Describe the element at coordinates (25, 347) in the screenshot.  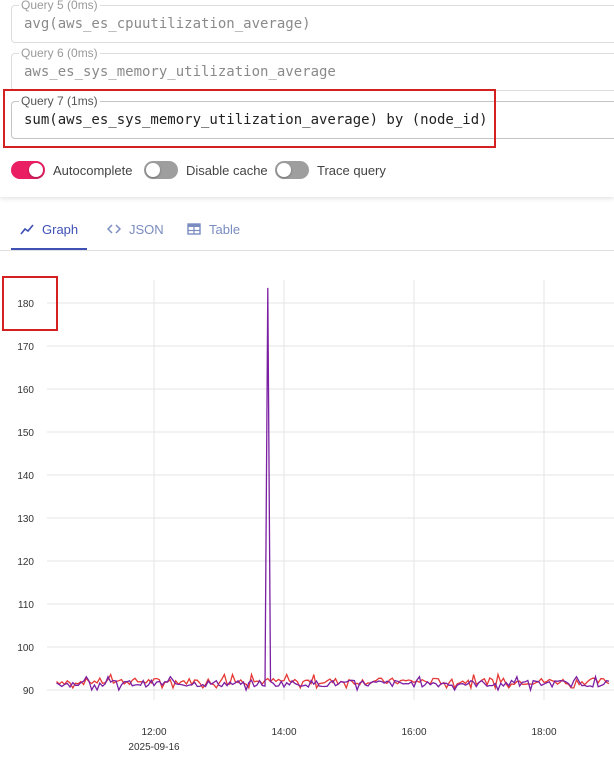
I see `y-tick-label: 170` at that location.